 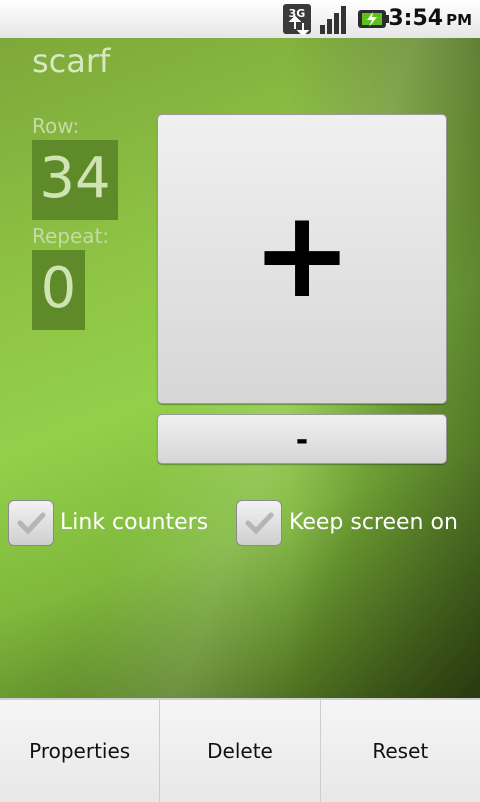 I want to click on minus-glyph: -, so click(x=302, y=440).